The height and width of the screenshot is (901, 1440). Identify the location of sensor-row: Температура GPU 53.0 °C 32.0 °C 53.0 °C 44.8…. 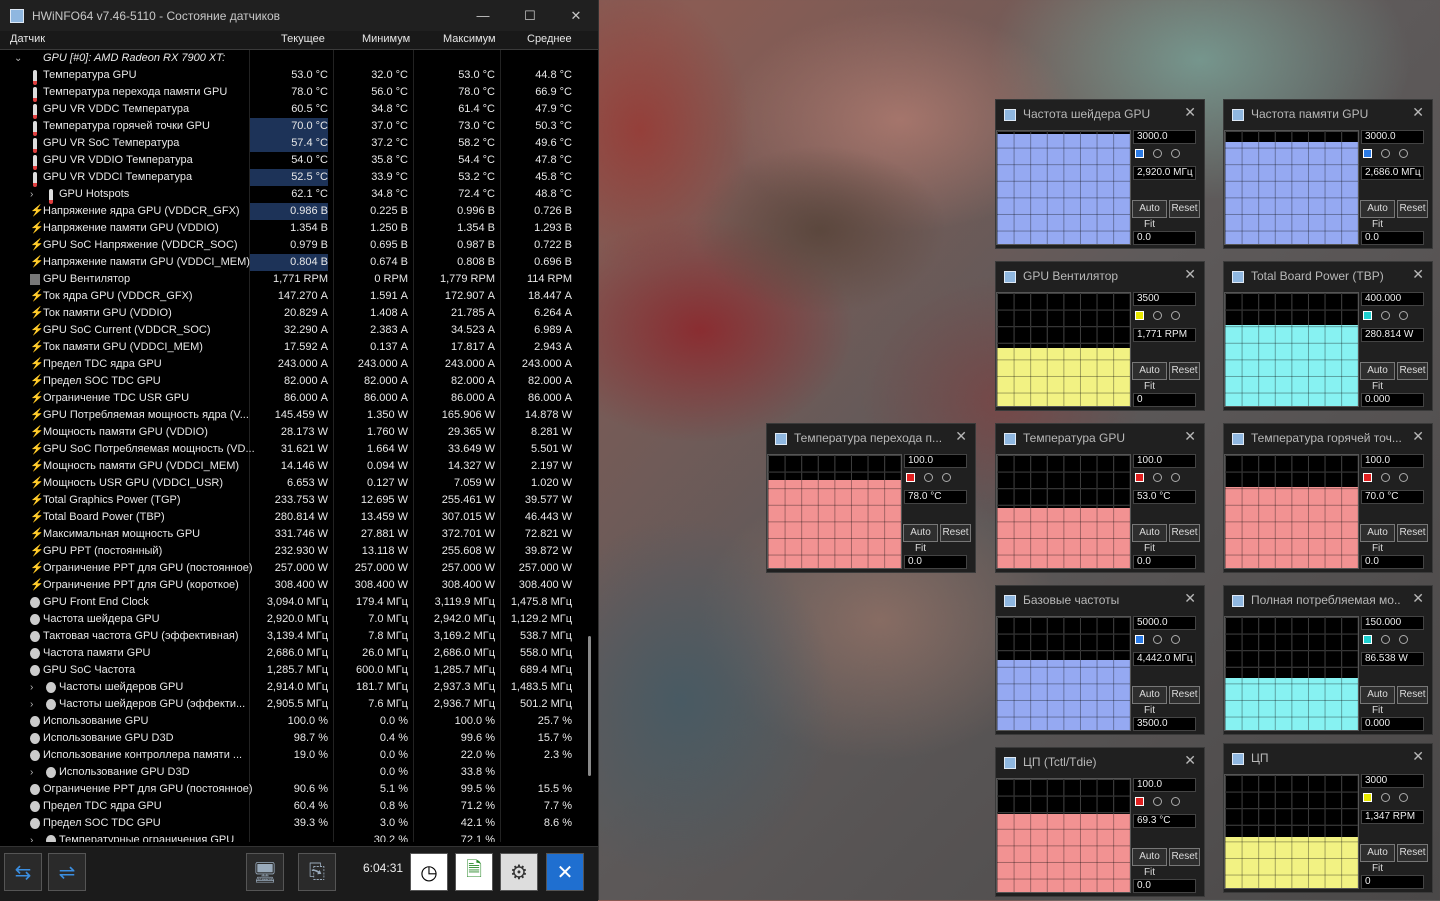
(289, 76).